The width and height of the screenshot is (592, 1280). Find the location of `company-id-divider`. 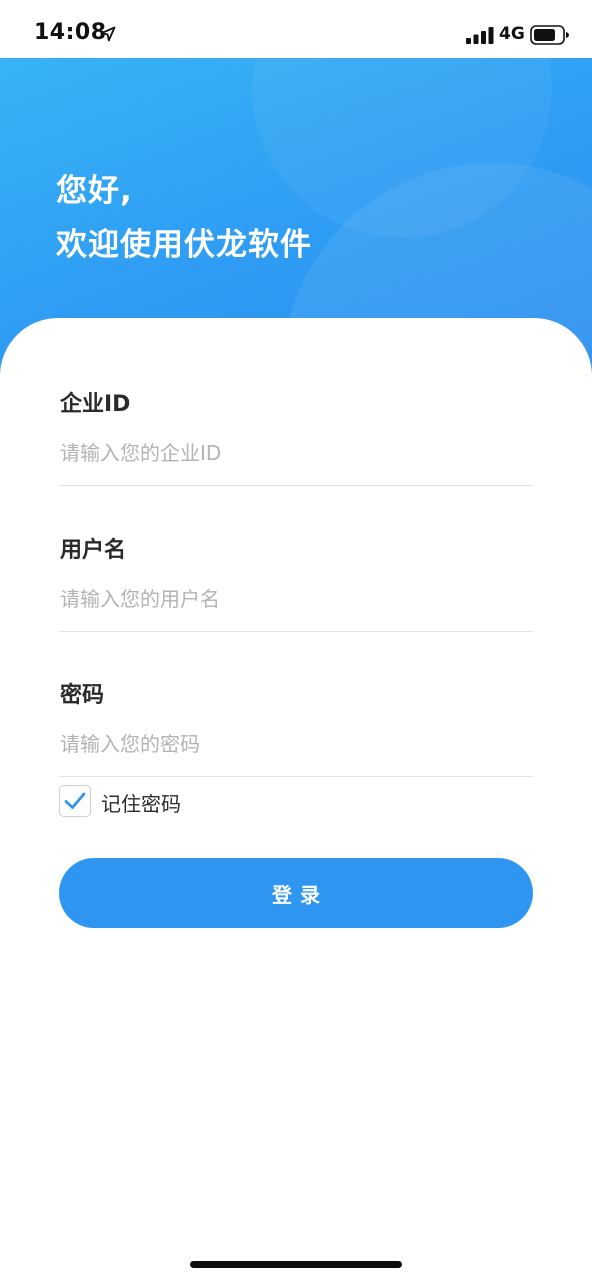

company-id-divider is located at coordinates (296, 485).